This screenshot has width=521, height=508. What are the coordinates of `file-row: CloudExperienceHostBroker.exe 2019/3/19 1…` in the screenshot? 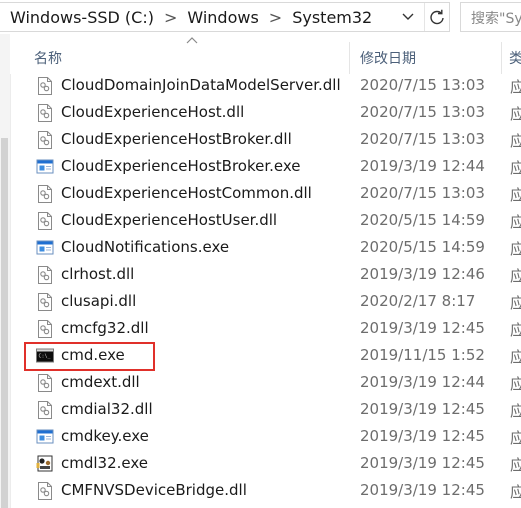 It's located at (265, 166).